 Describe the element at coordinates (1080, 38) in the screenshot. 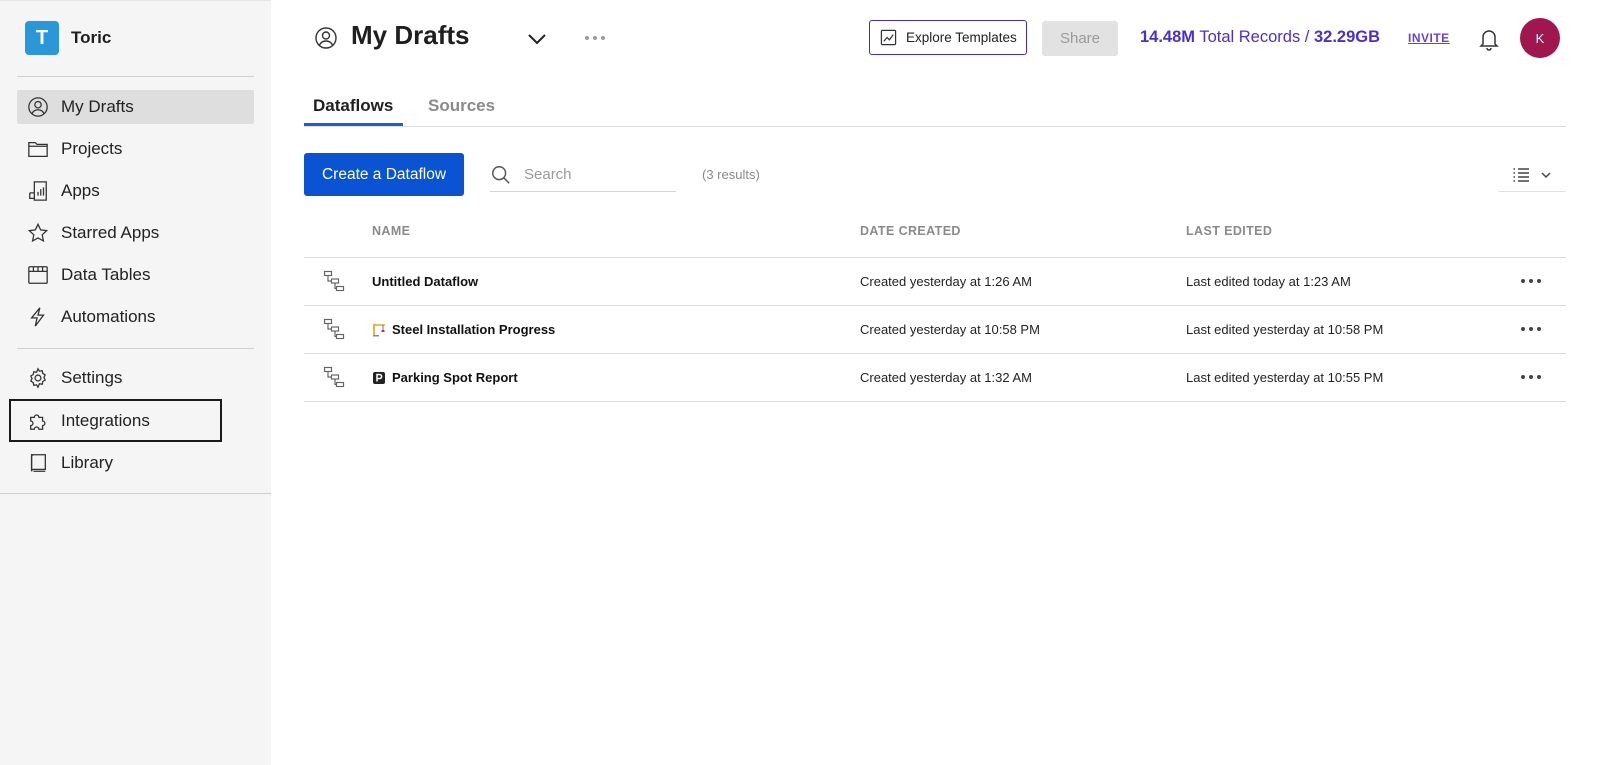

I see `share-button: Share` at that location.